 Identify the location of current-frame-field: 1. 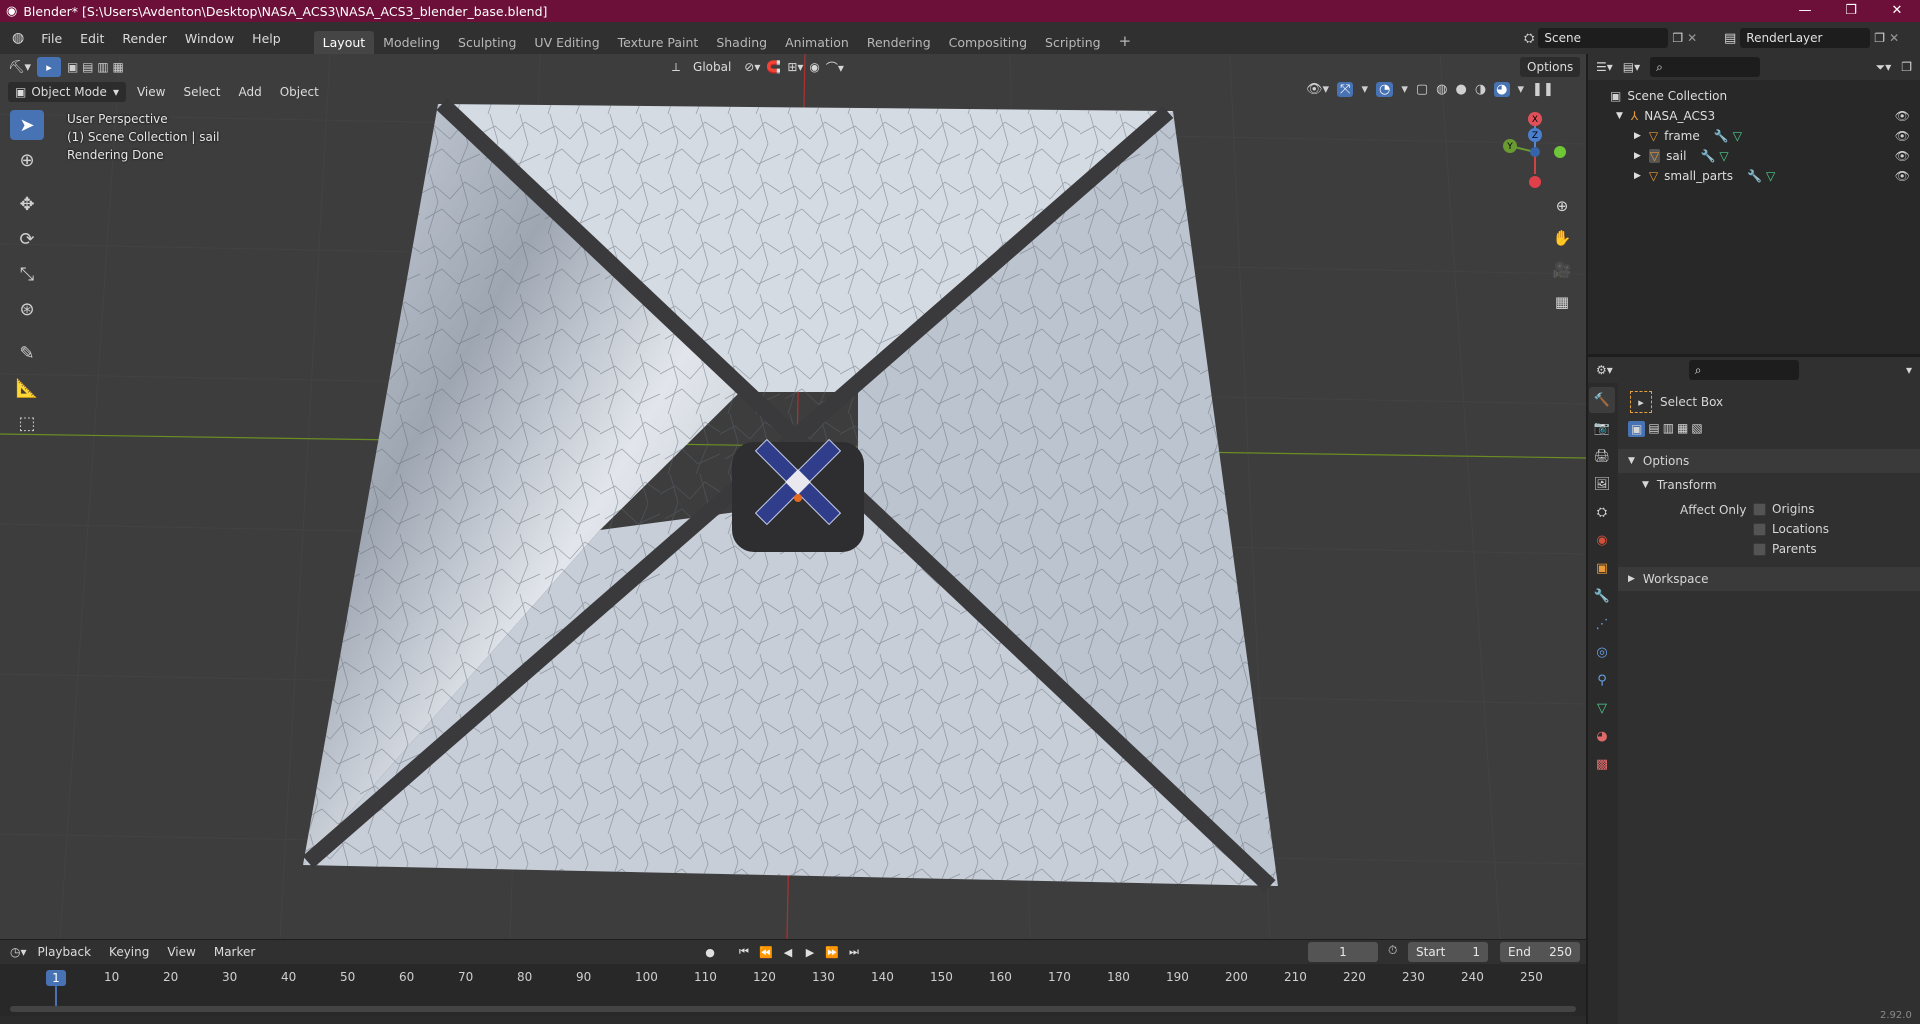
(1343, 952).